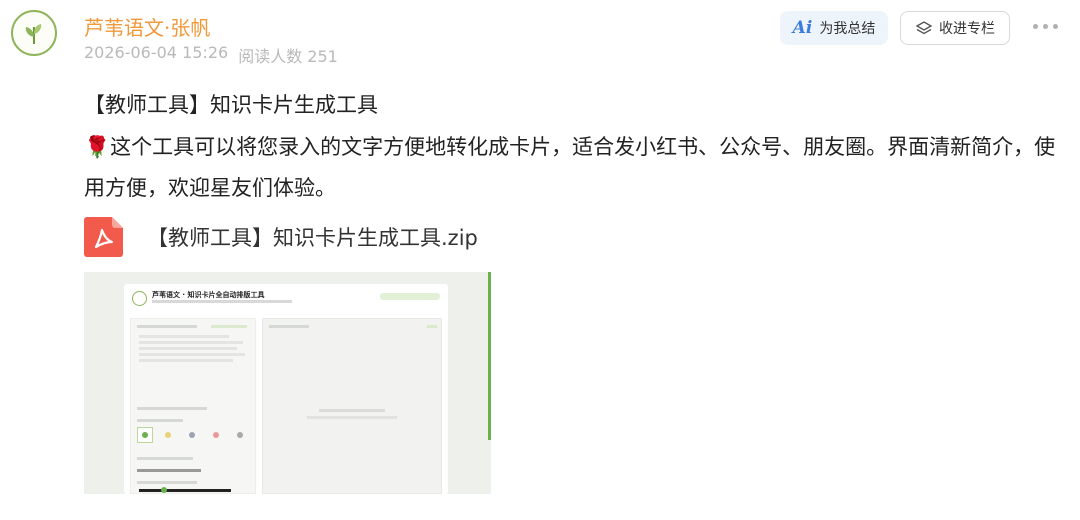 The image size is (1080, 520). I want to click on ai-summary-label: 为我总结, so click(847, 29).